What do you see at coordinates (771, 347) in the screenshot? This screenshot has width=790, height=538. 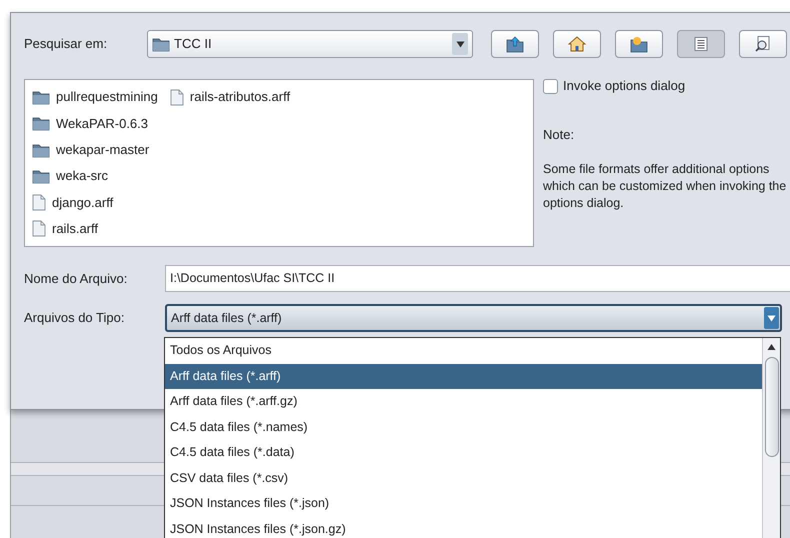 I see `scroll-up-arrow-icon` at bounding box center [771, 347].